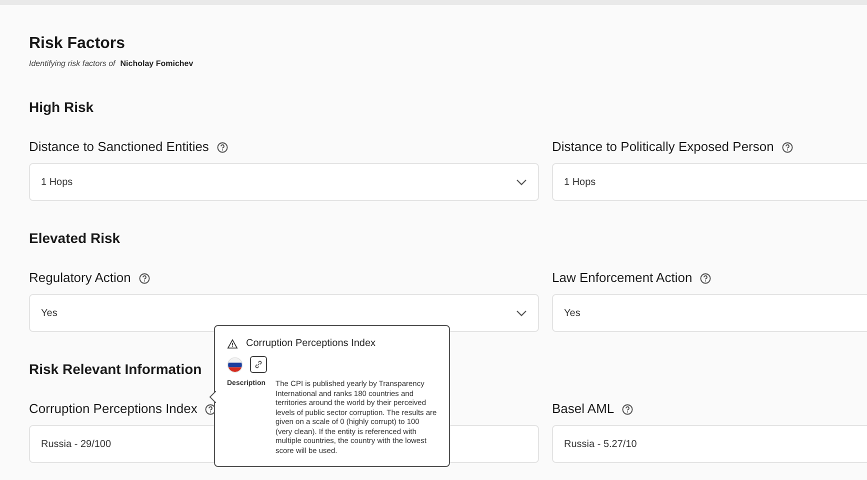 The width and height of the screenshot is (867, 480). I want to click on field-label: Distance to Politically Exposed Person, so click(663, 147).